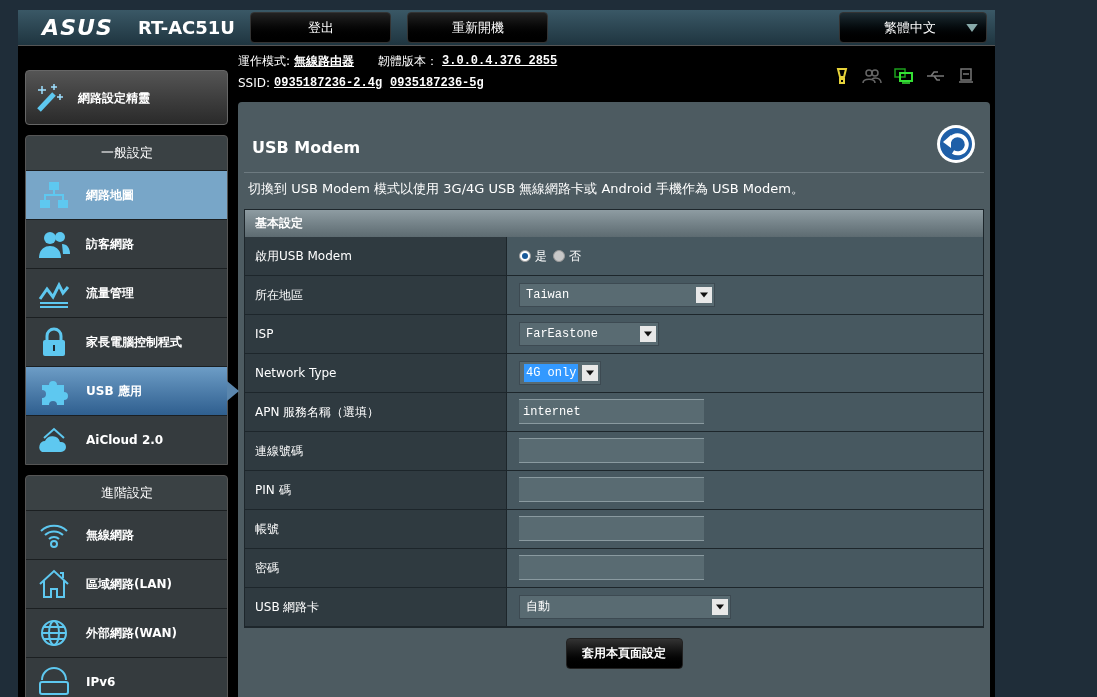  I want to click on sidebar-item: 訪客網路, so click(126, 243).